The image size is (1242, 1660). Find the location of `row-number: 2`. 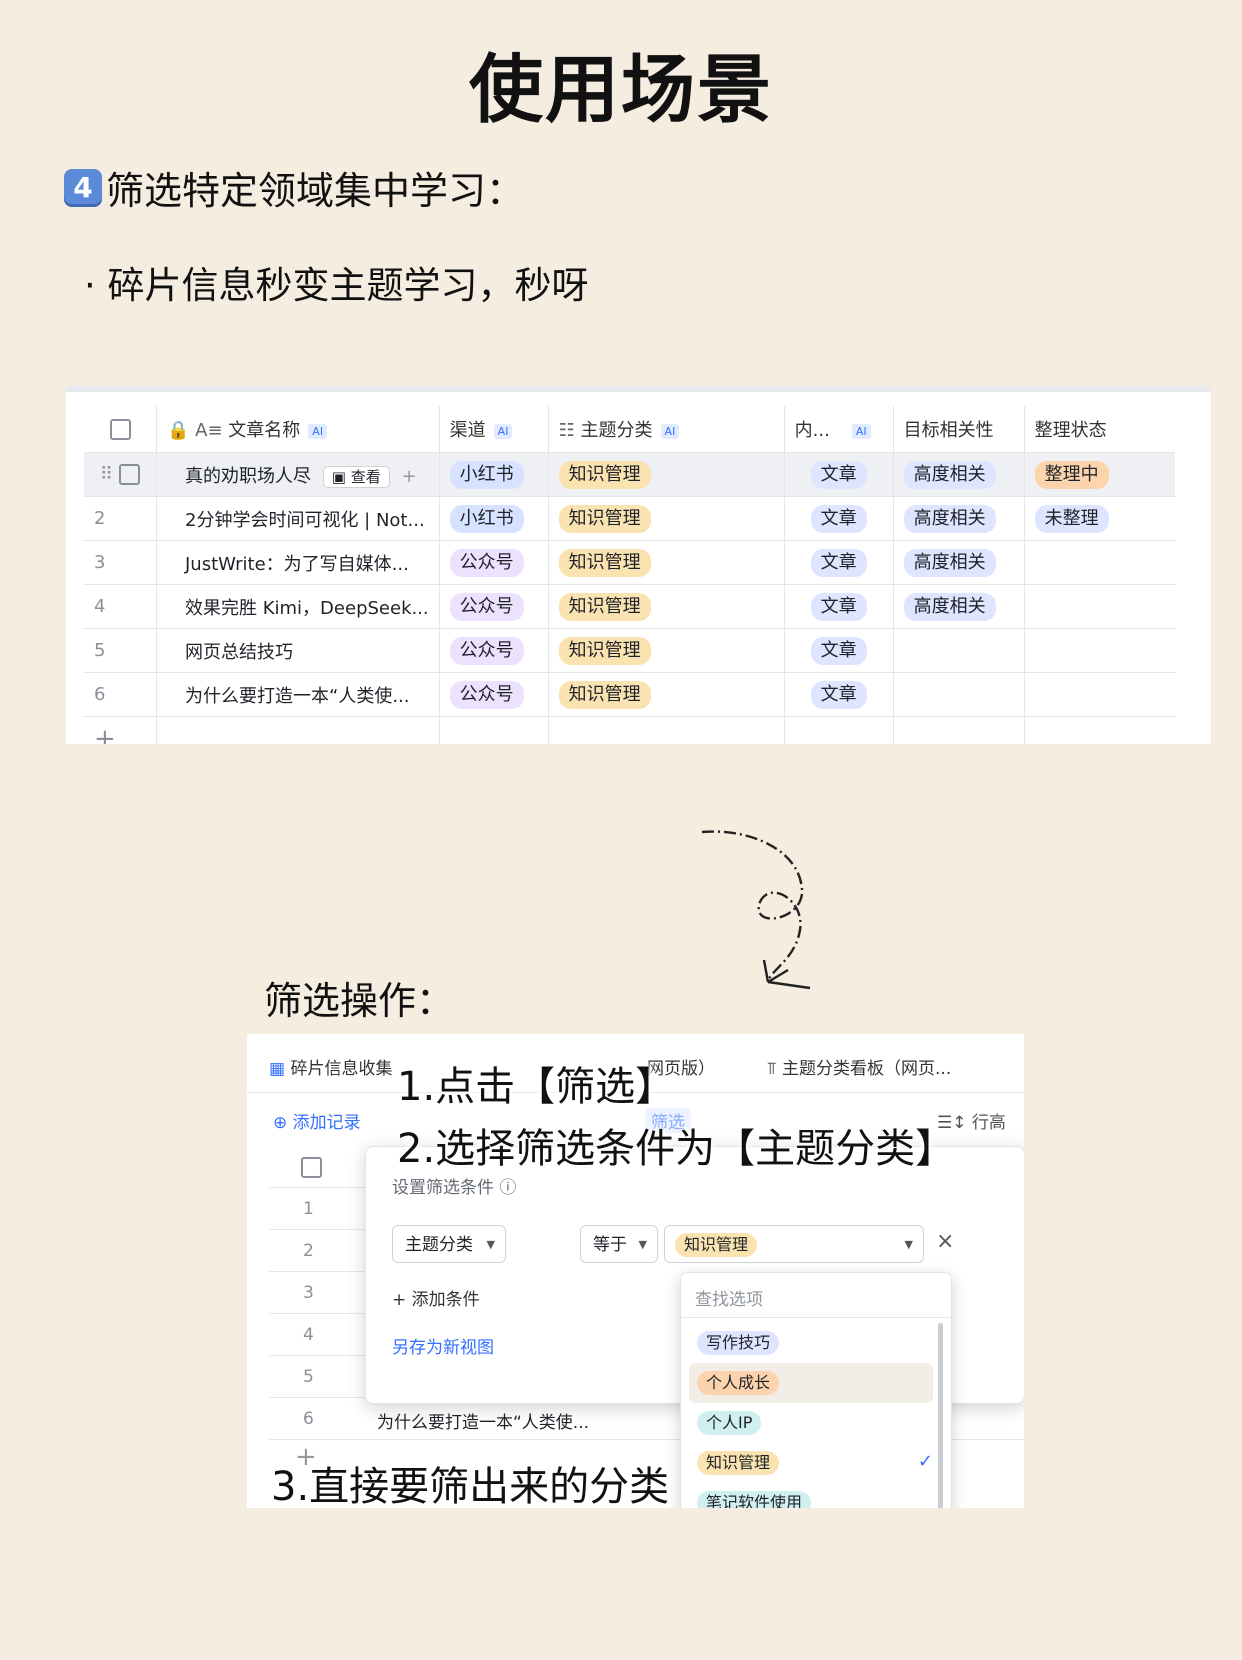

row-number: 2 is located at coordinates (120, 518).